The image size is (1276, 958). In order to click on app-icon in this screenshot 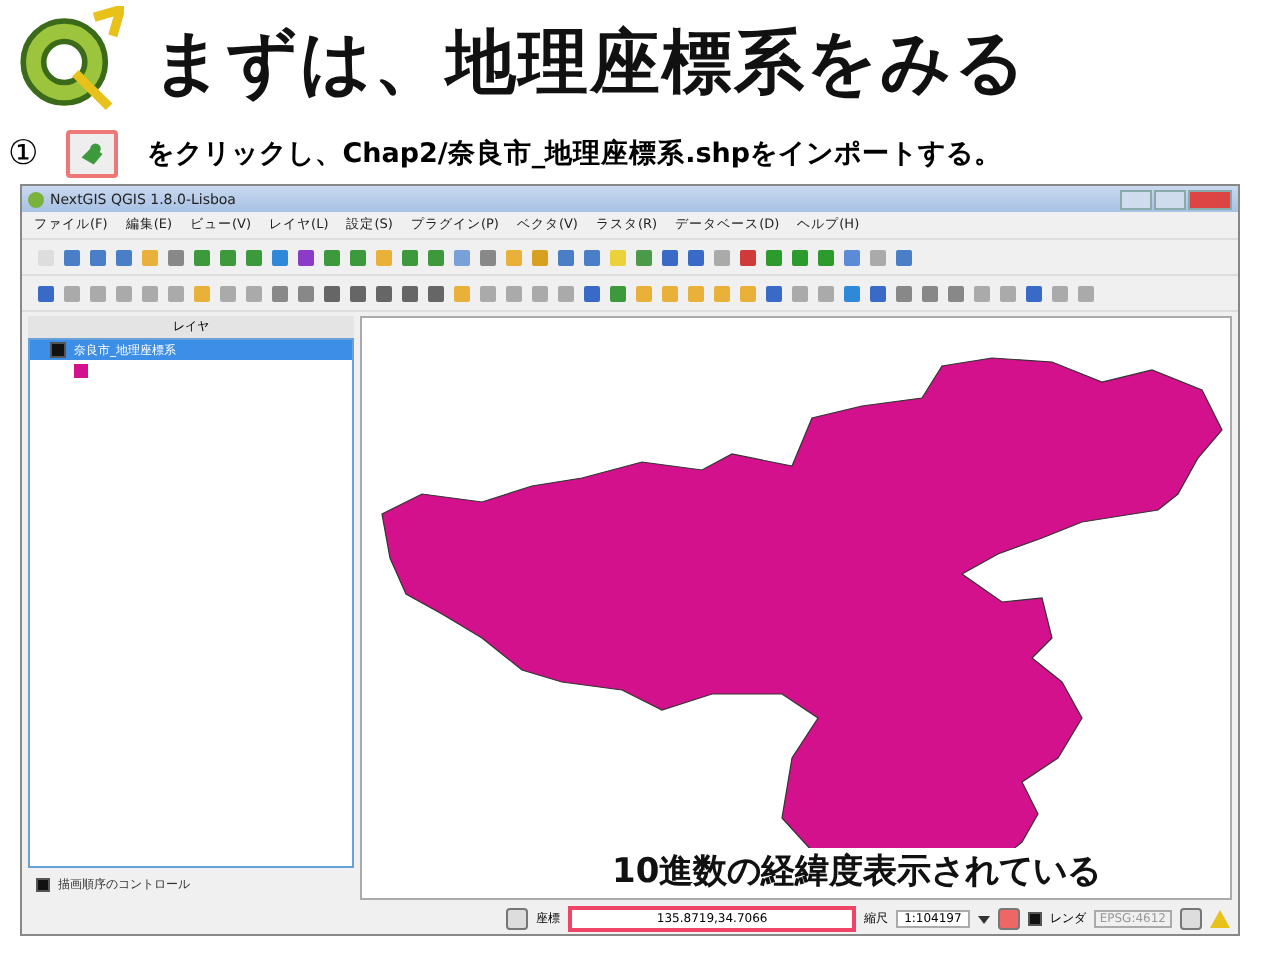, I will do `click(36, 199)`.